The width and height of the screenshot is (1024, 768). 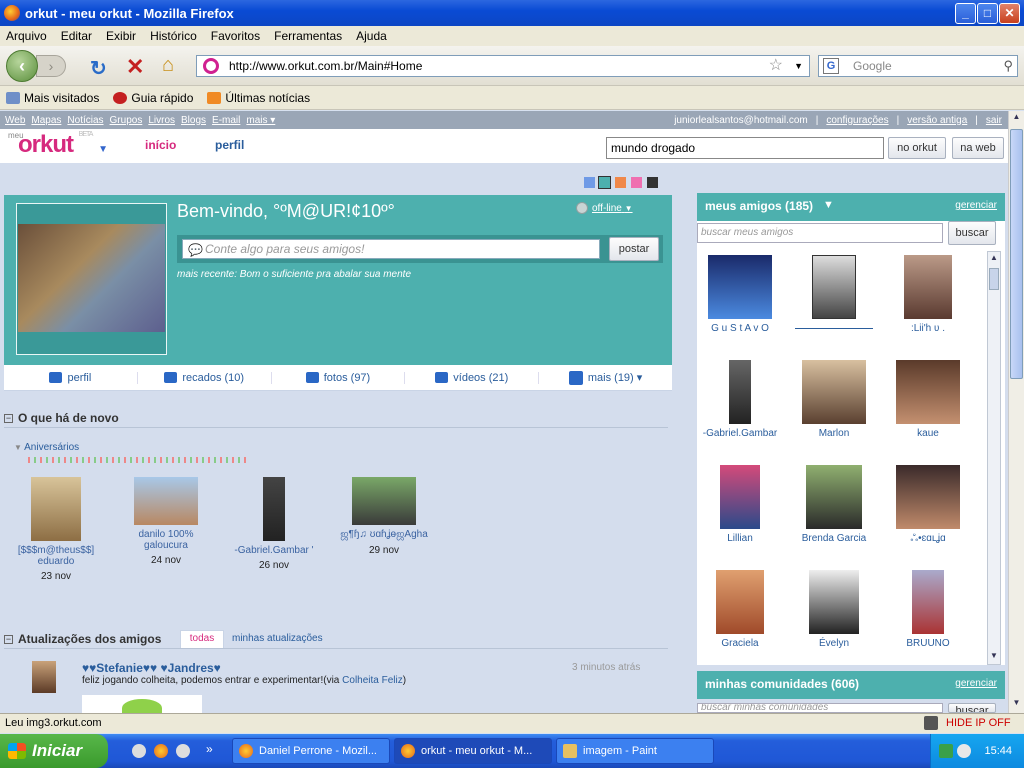 What do you see at coordinates (740, 399) in the screenshot?
I see `friend-item: -Gabriel.Gambar` at bounding box center [740, 399].